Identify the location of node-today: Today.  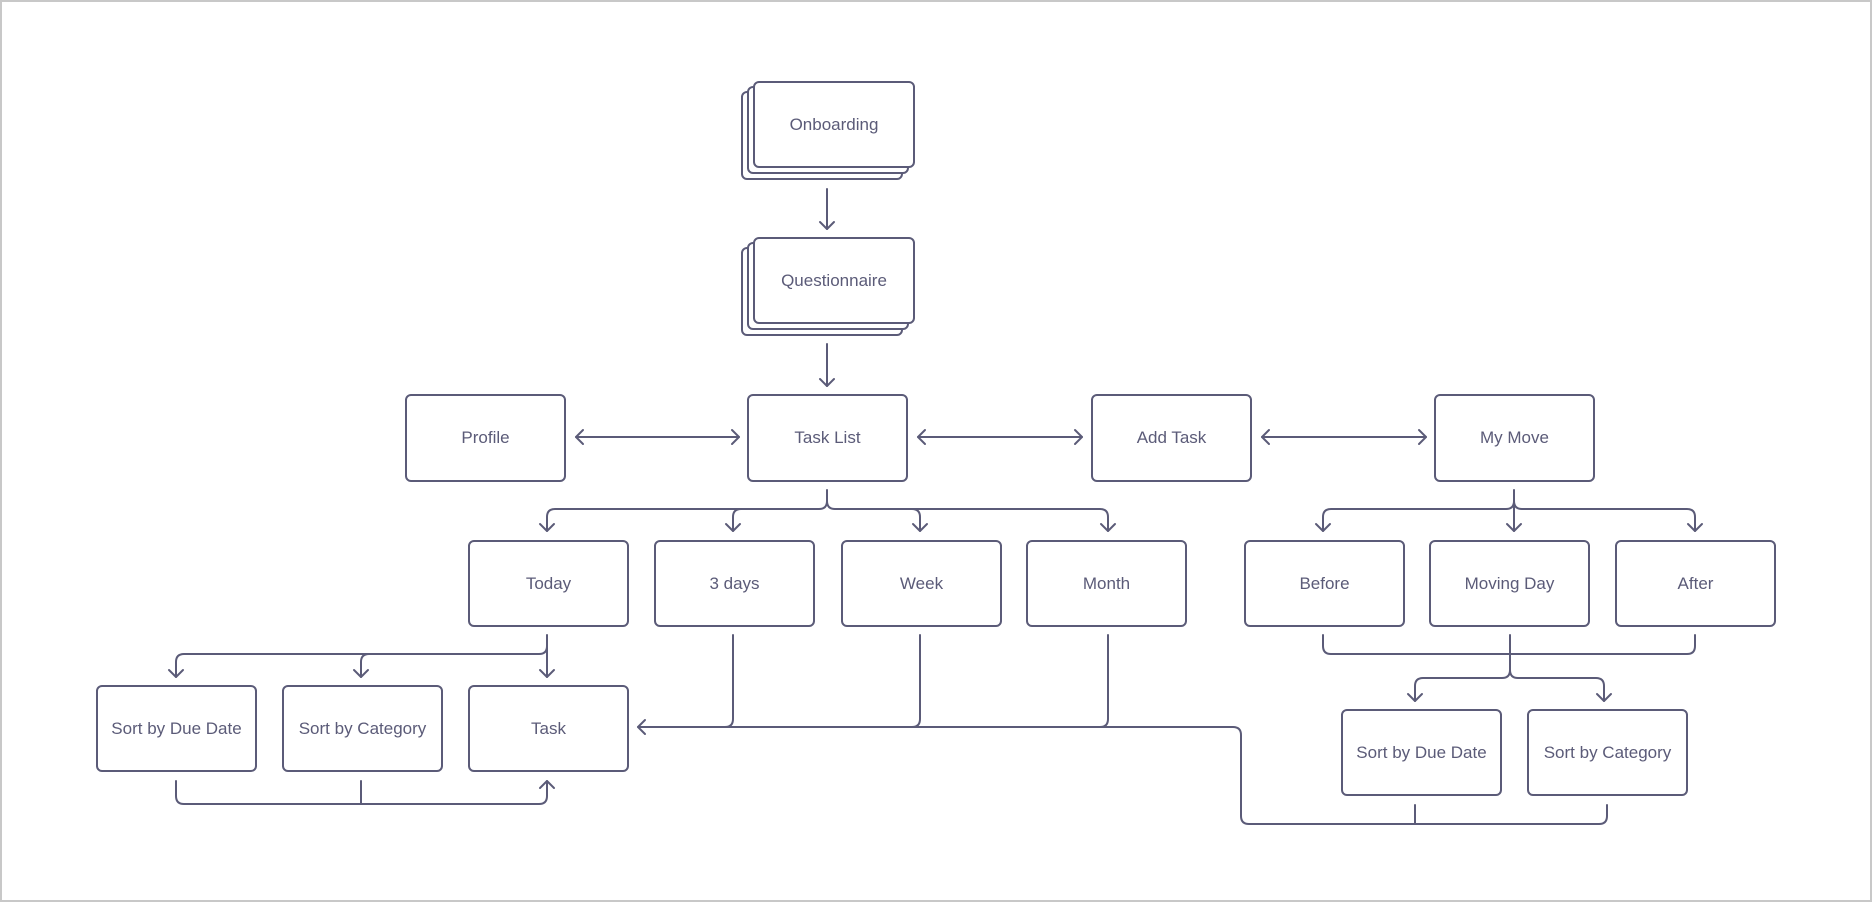
(548, 583).